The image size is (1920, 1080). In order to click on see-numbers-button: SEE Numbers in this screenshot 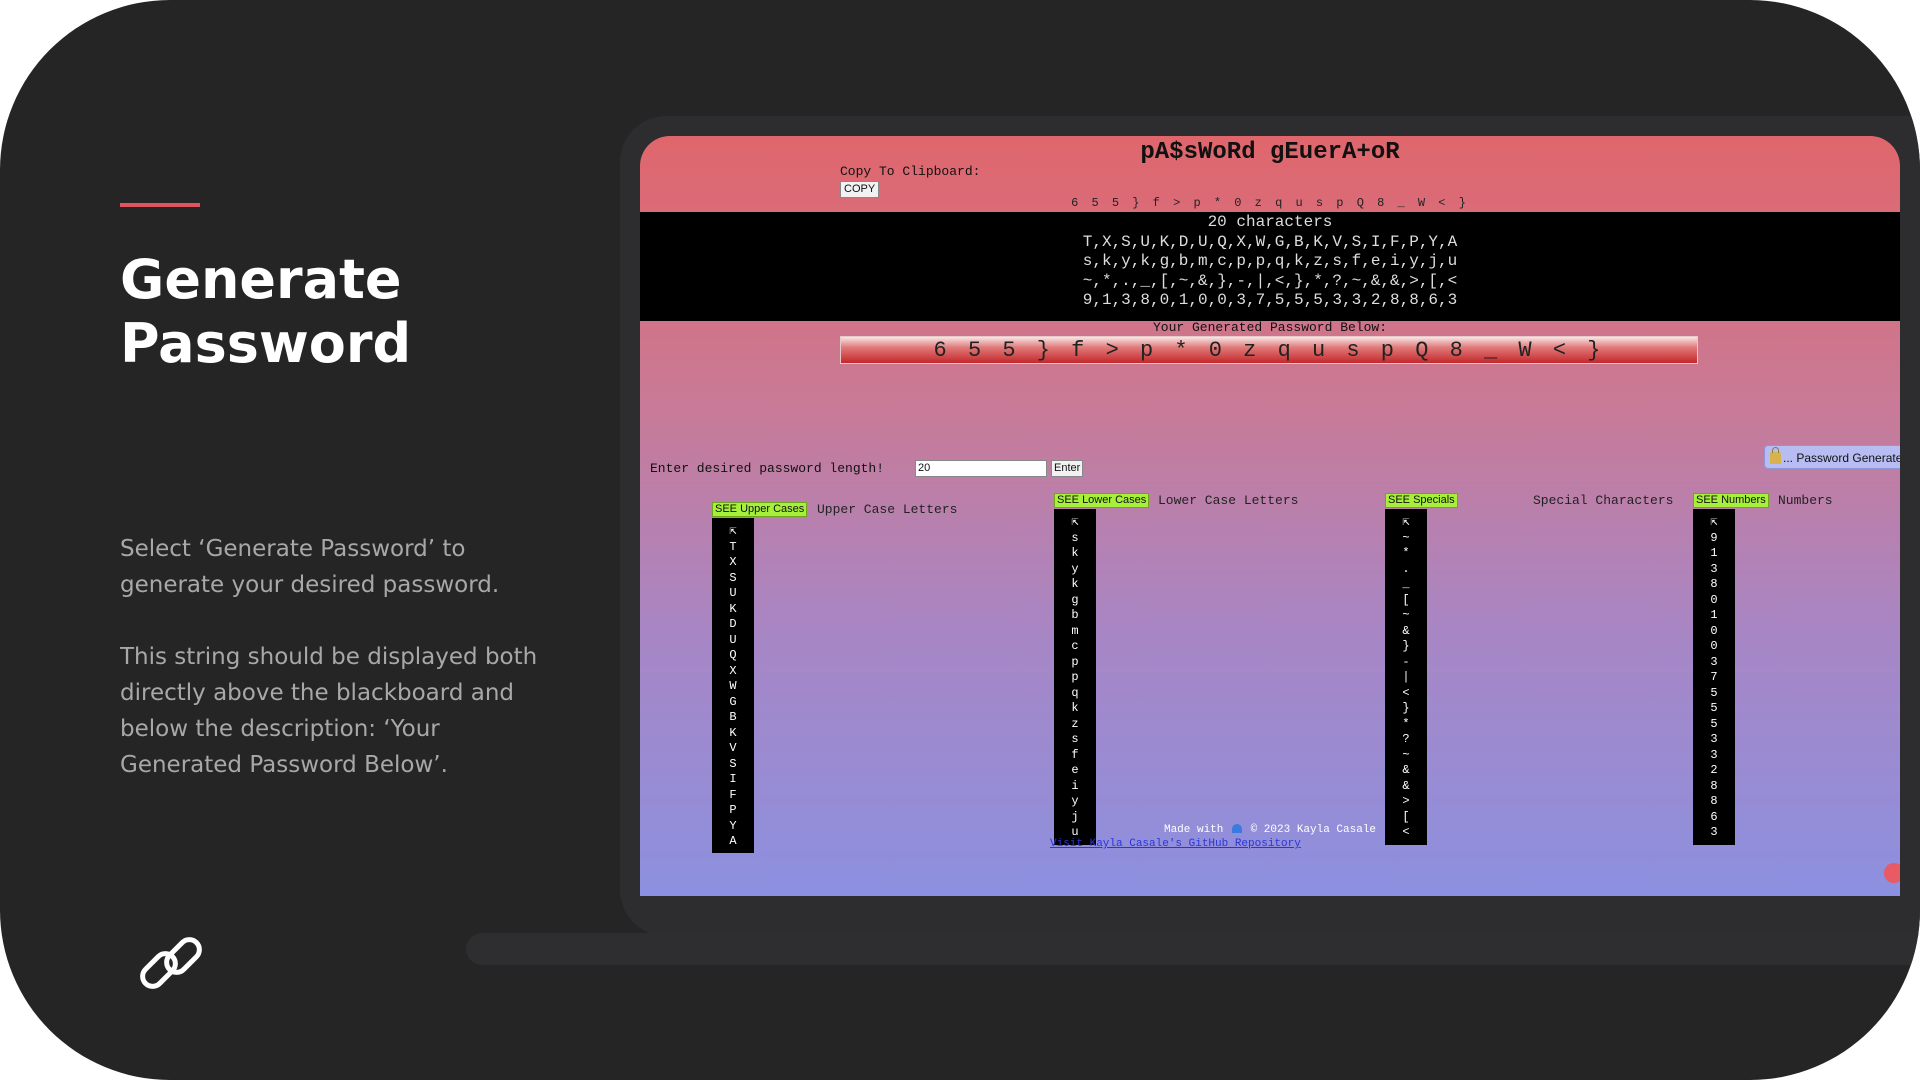, I will do `click(1731, 500)`.